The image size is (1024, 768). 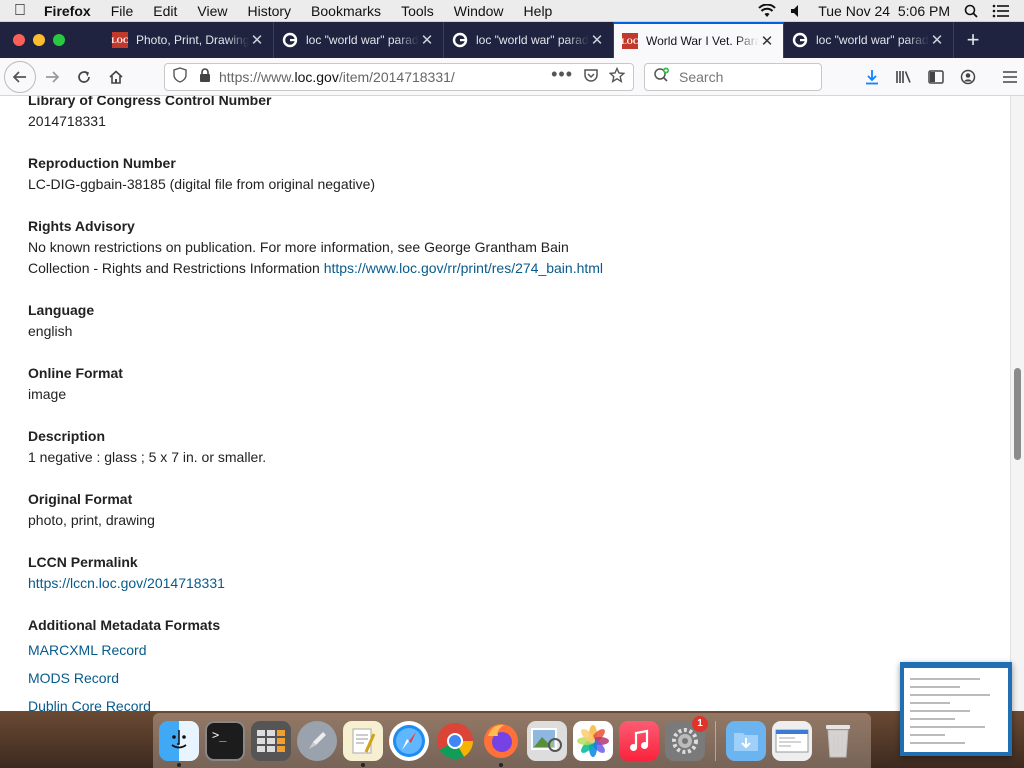 I want to click on dublin-core-record-link: Dublin Core Record, so click(x=89, y=704).